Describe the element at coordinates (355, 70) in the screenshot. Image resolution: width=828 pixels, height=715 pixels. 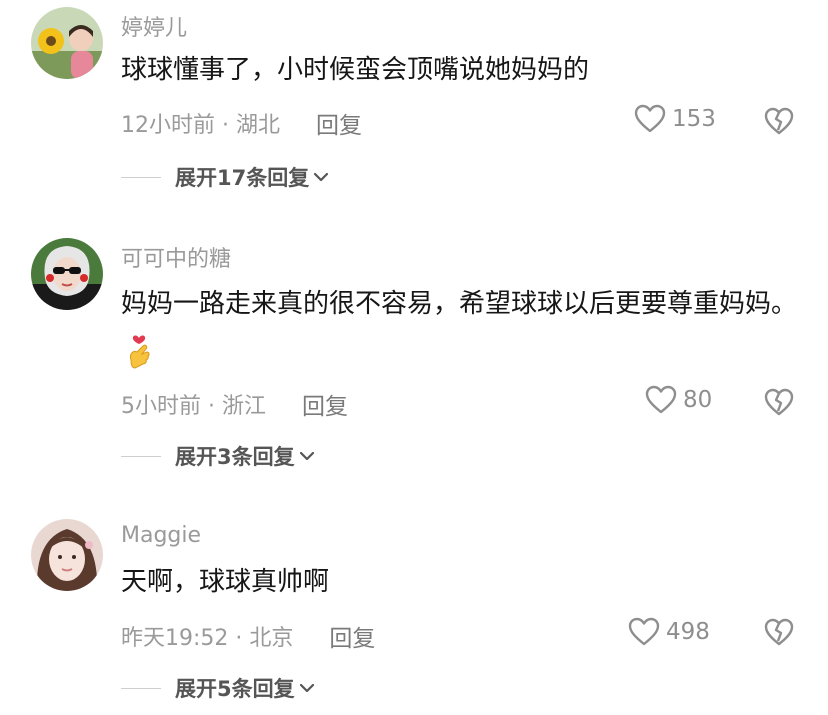
I see `comment-text: 球球懂事了，小时候蛮会顶嘴说她妈妈的` at that location.